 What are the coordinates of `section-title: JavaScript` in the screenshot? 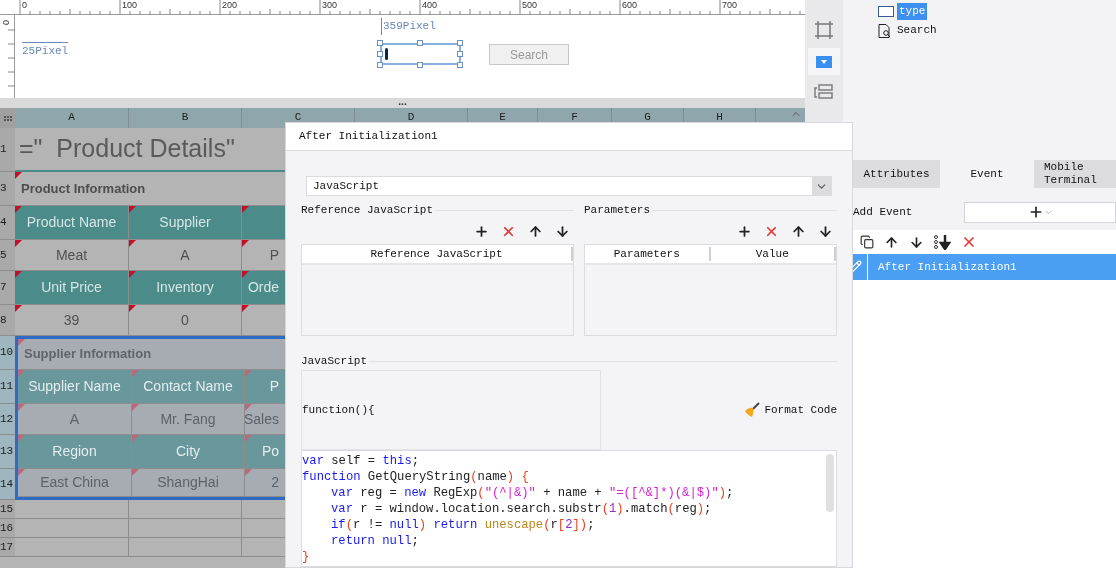 It's located at (334, 361).